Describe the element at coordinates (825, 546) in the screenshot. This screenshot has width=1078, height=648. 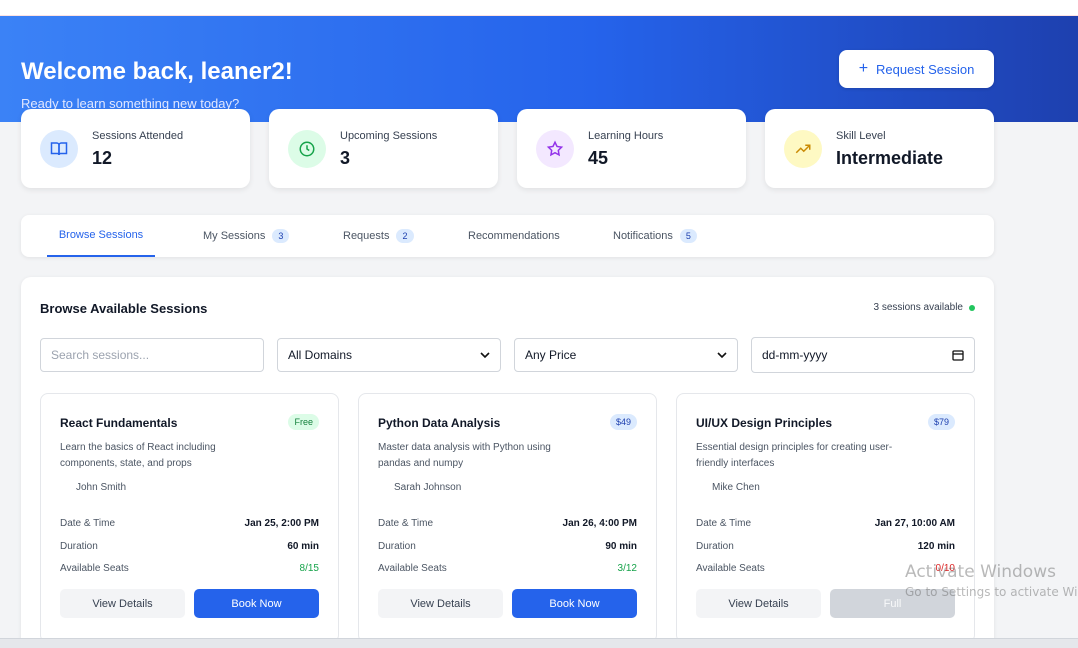
I see `duration-row: Duration 120 min` at that location.